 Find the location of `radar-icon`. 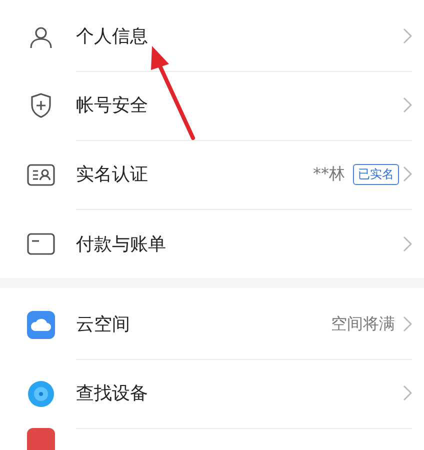

radar-icon is located at coordinates (41, 393).